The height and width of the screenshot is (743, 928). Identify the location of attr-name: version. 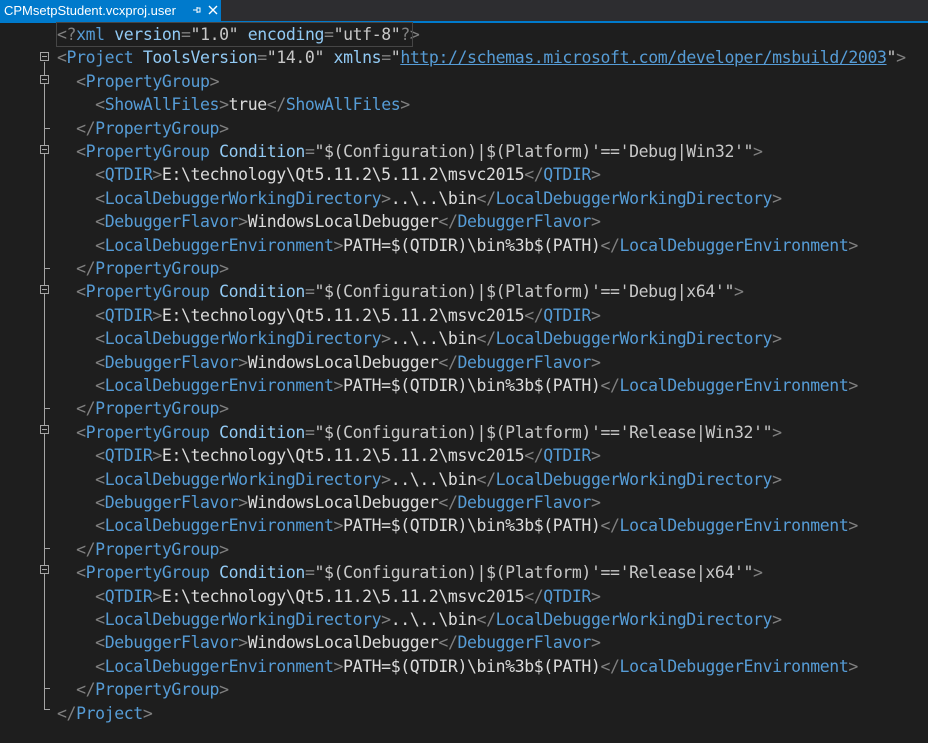
(147, 34).